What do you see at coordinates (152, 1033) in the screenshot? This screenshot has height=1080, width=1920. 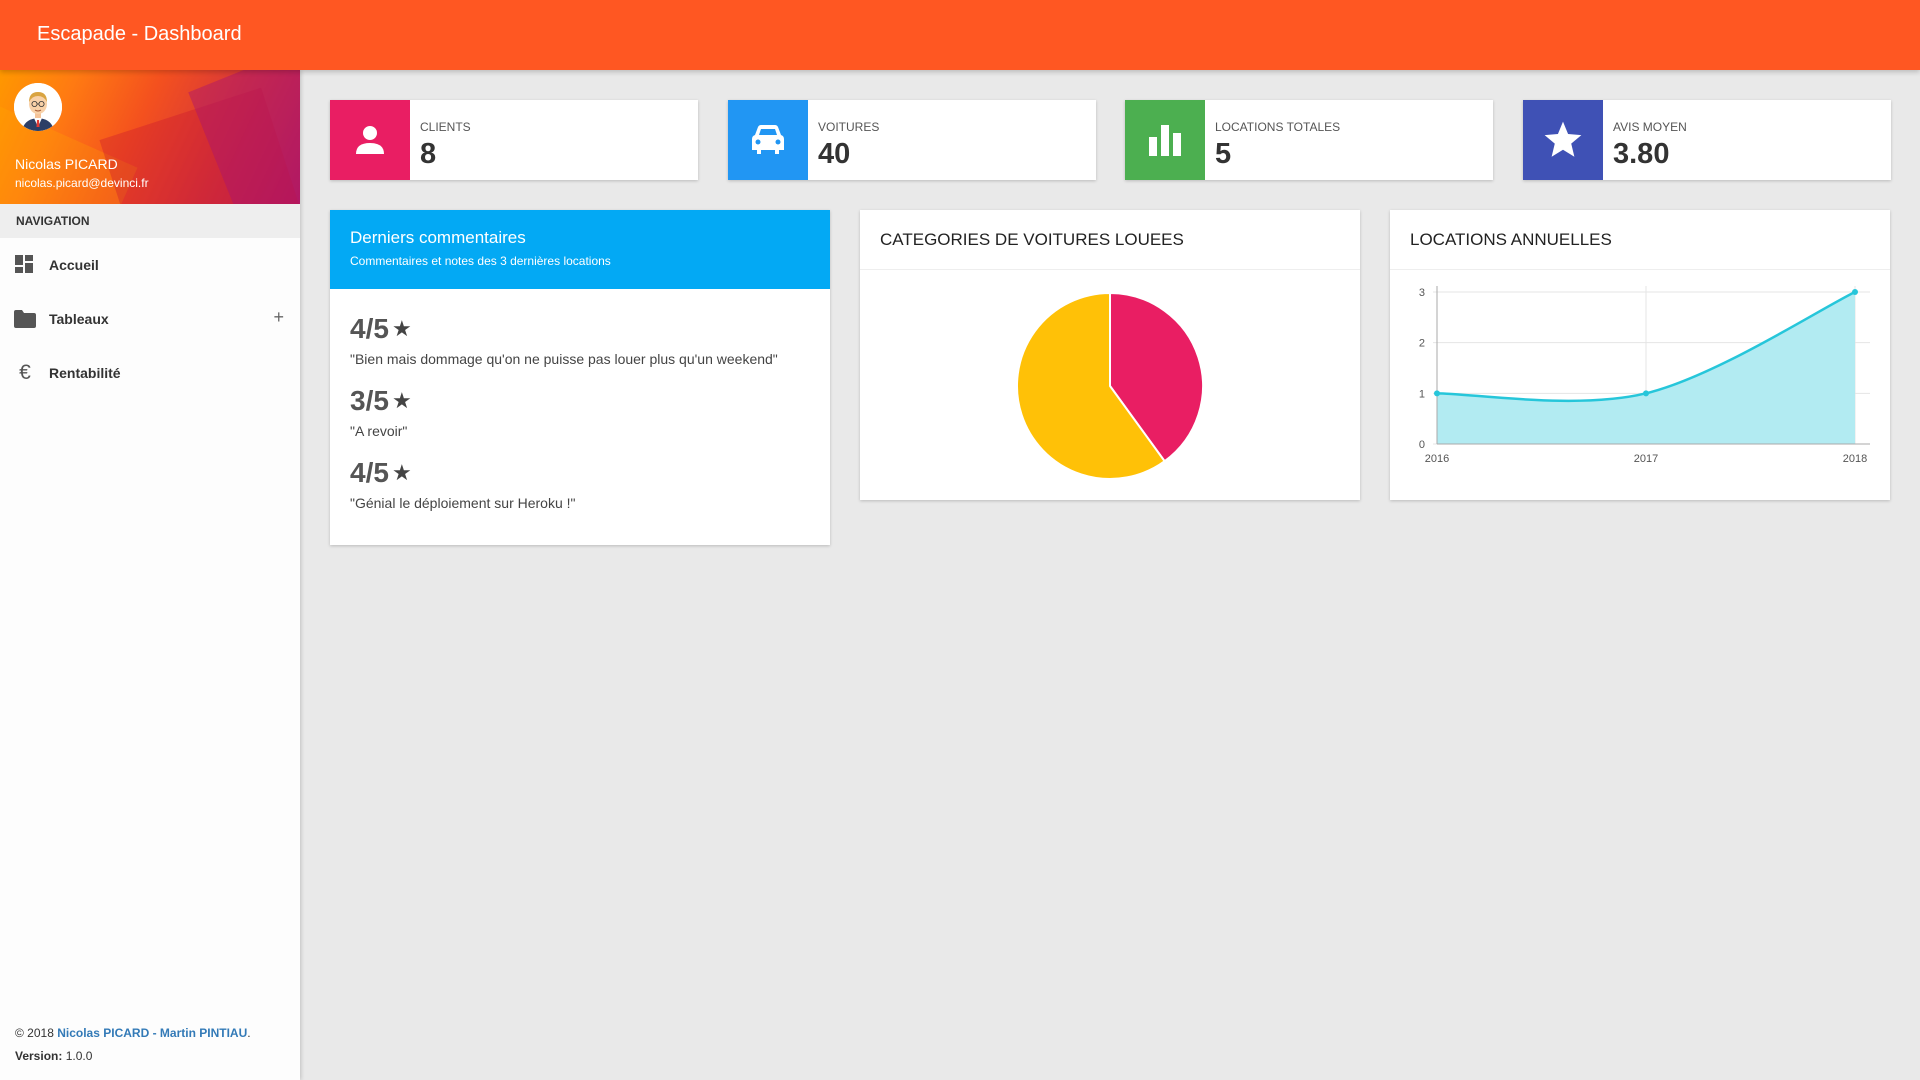 I see `authors-link: Nicolas PICARD - Martin PINTIAU` at bounding box center [152, 1033].